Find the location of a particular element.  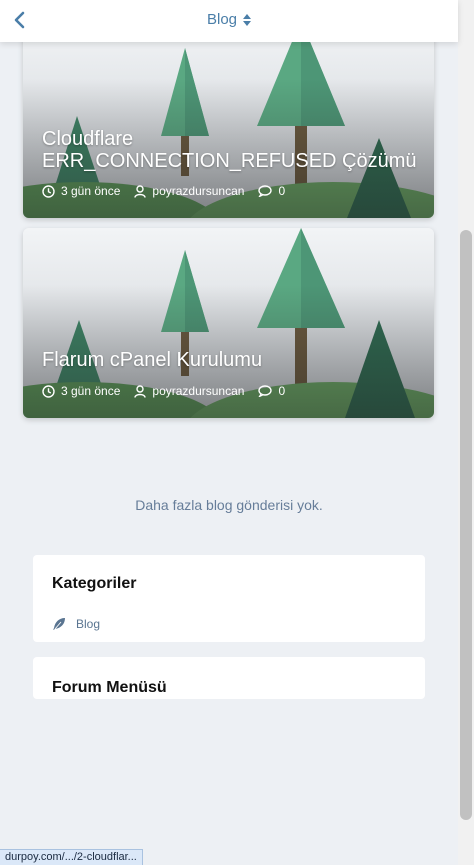

forum-menu-heading: Forum Menüsü is located at coordinates (109, 687).